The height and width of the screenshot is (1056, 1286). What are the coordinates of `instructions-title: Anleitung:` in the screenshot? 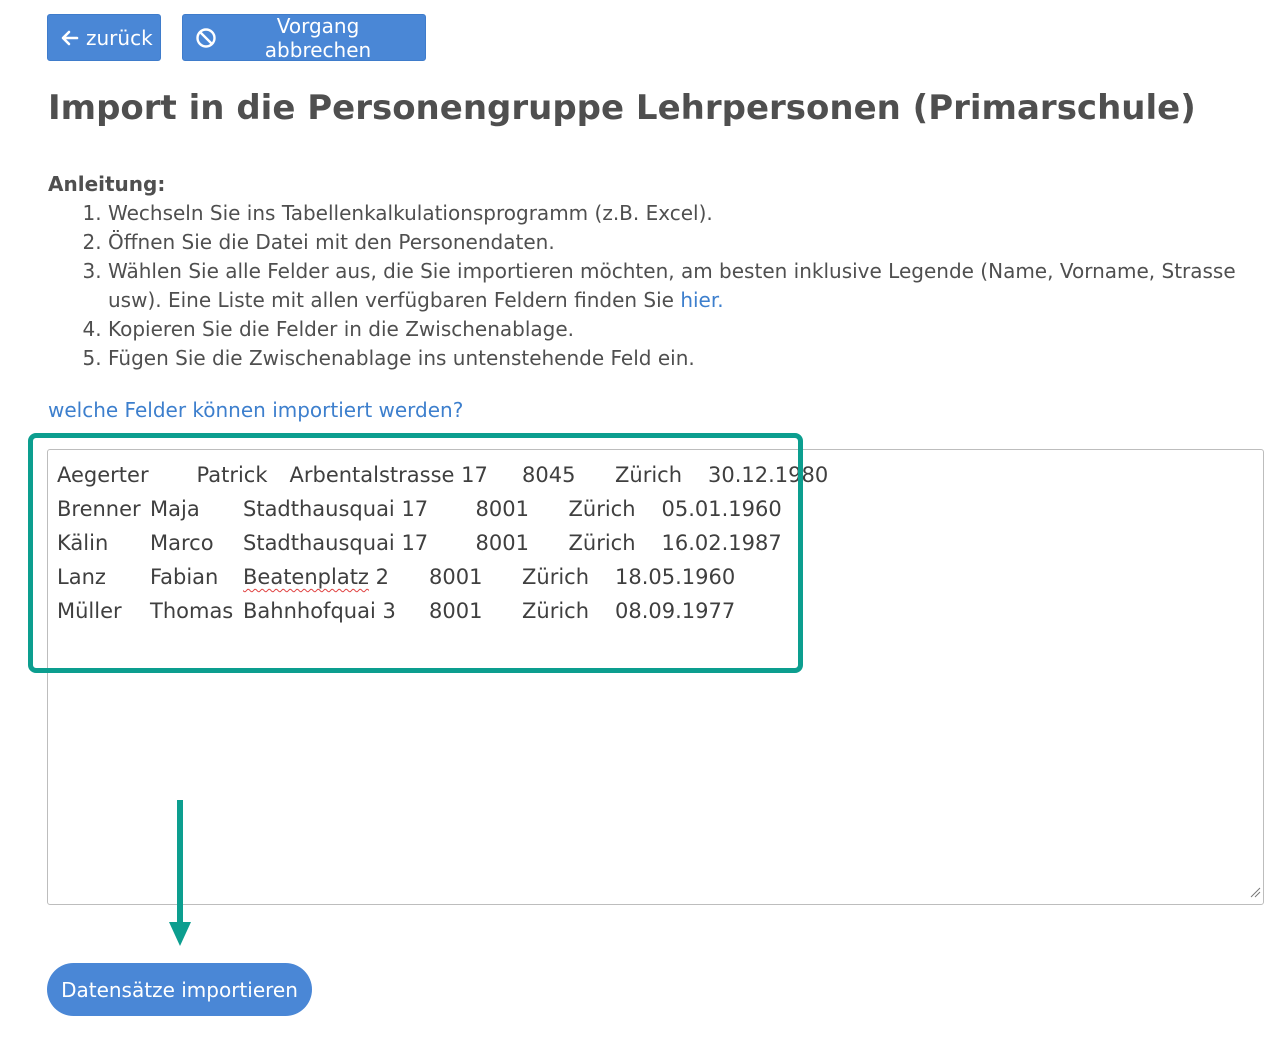 It's located at (107, 184).